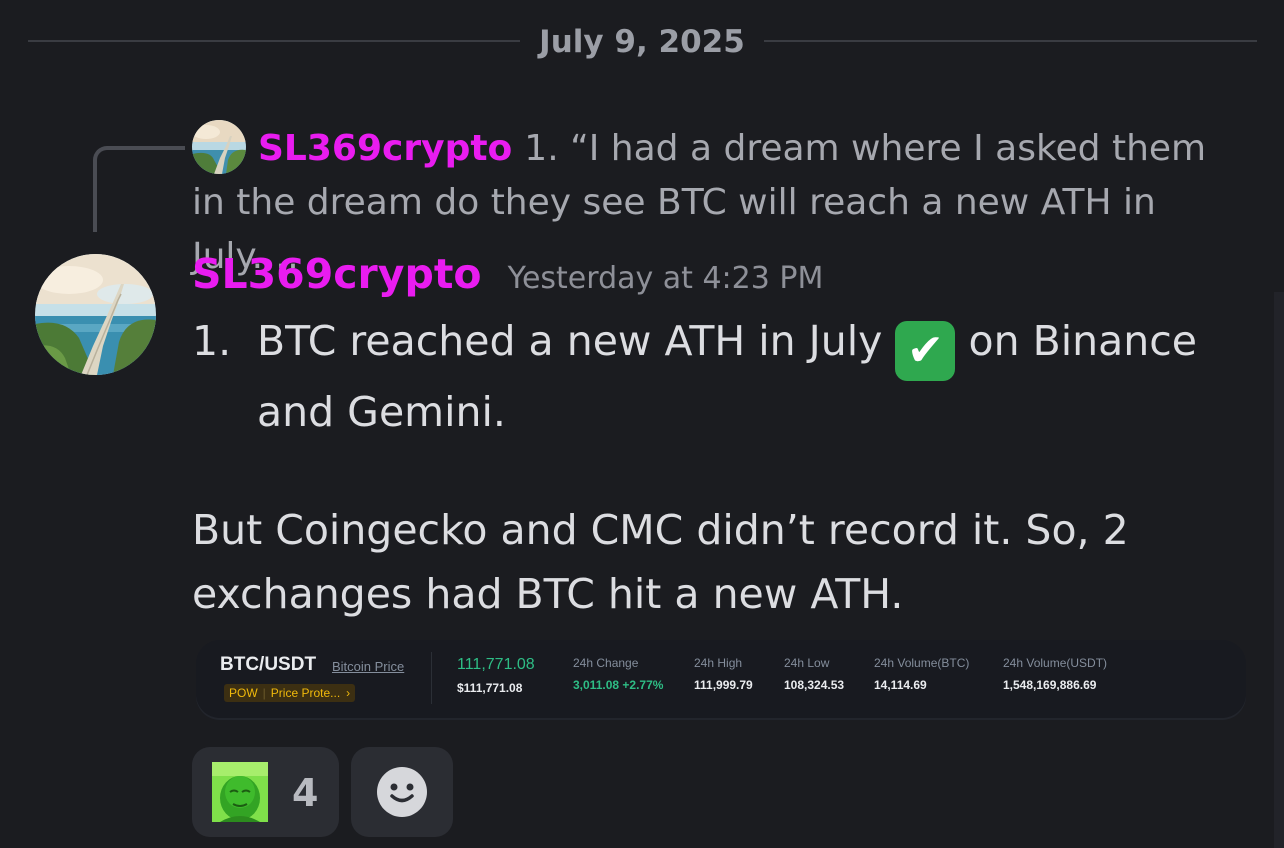 The height and width of the screenshot is (848, 1284). What do you see at coordinates (240, 792) in the screenshot?
I see `pepe-emoji-icon` at bounding box center [240, 792].